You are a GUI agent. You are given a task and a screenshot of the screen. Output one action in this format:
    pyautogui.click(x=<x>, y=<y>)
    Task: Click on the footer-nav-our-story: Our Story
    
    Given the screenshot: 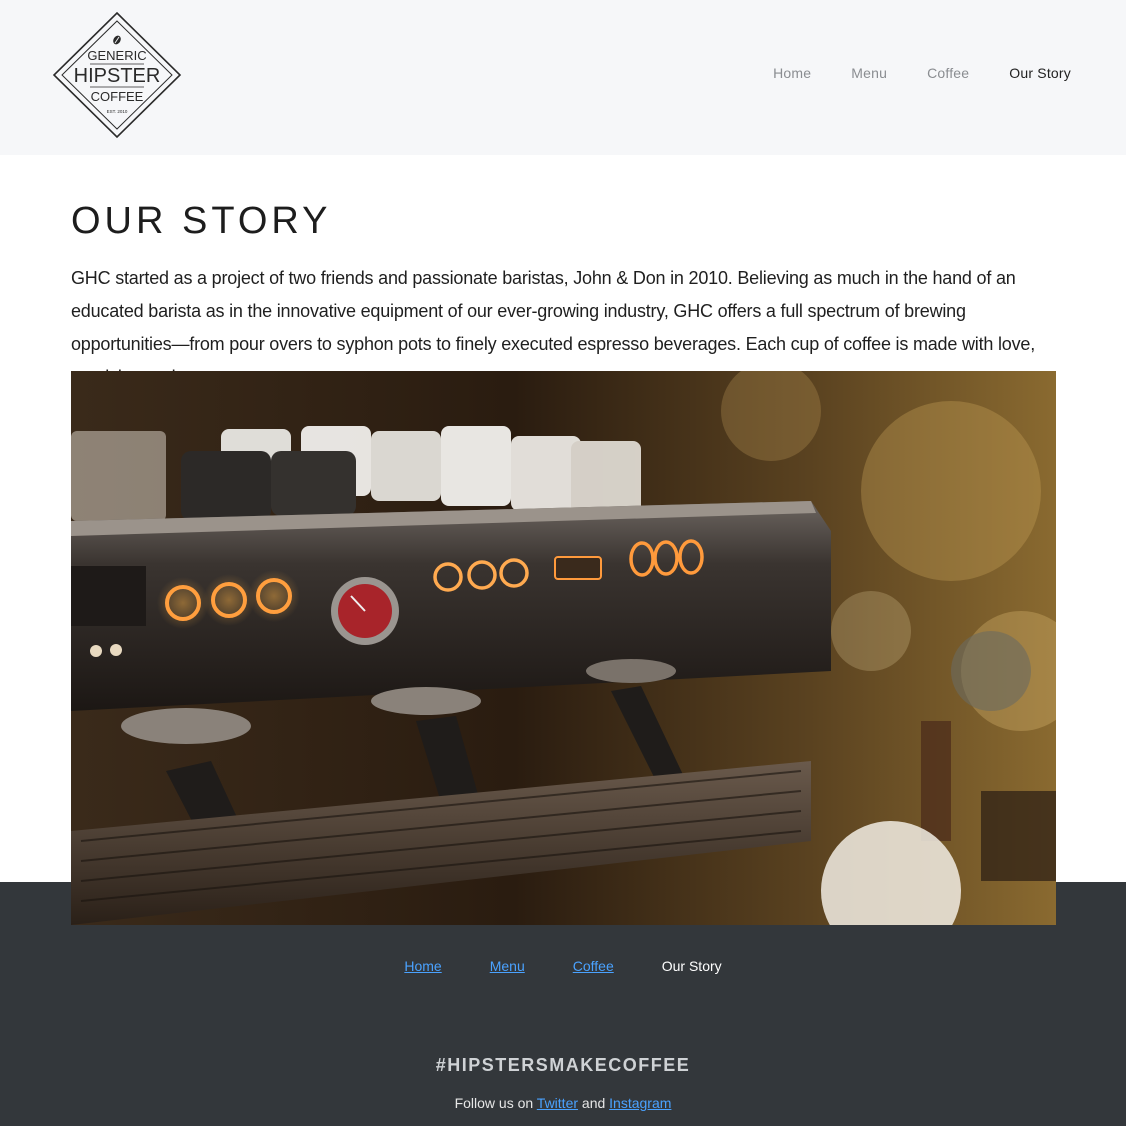 What is the action you would take?
    pyautogui.click(x=692, y=966)
    